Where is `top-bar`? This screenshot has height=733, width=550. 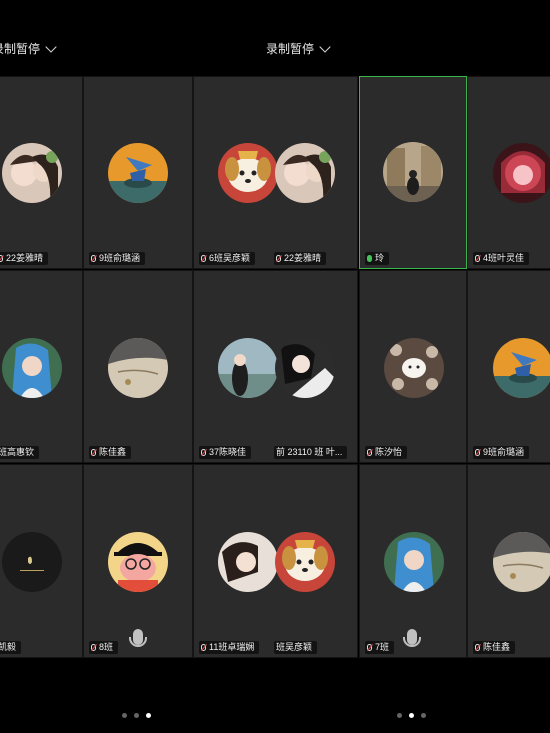 top-bar is located at coordinates (275, 38).